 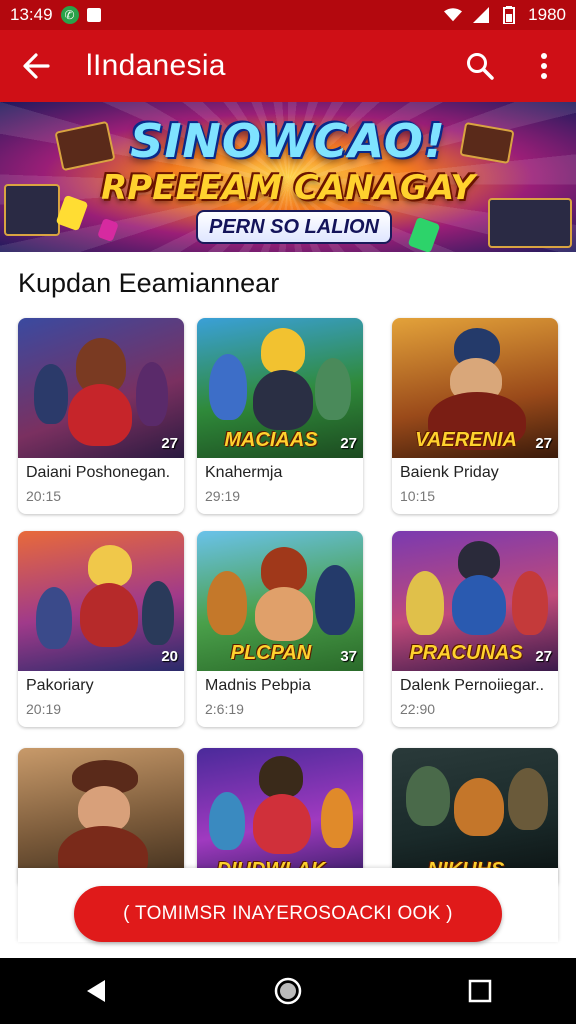 I want to click on battery-level: 1980, so click(x=547, y=14).